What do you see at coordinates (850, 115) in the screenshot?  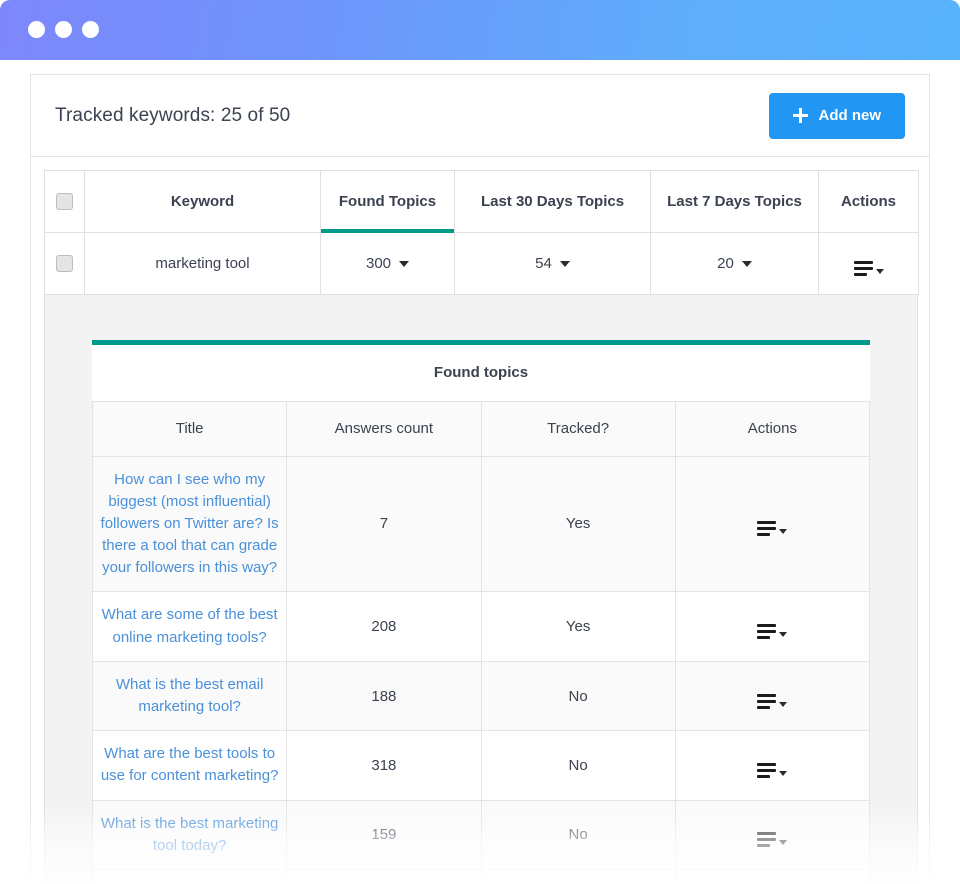 I see `add-new-button-label: Add new` at bounding box center [850, 115].